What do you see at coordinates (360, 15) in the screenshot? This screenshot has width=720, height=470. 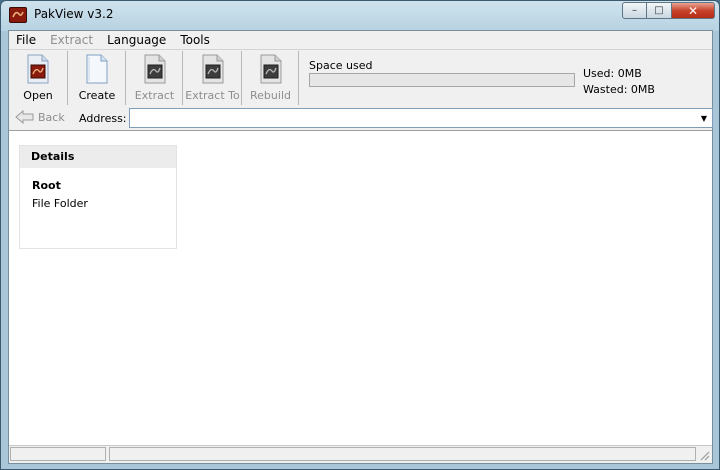 I see `title-bar: PakView v3.2 – □ ✕` at bounding box center [360, 15].